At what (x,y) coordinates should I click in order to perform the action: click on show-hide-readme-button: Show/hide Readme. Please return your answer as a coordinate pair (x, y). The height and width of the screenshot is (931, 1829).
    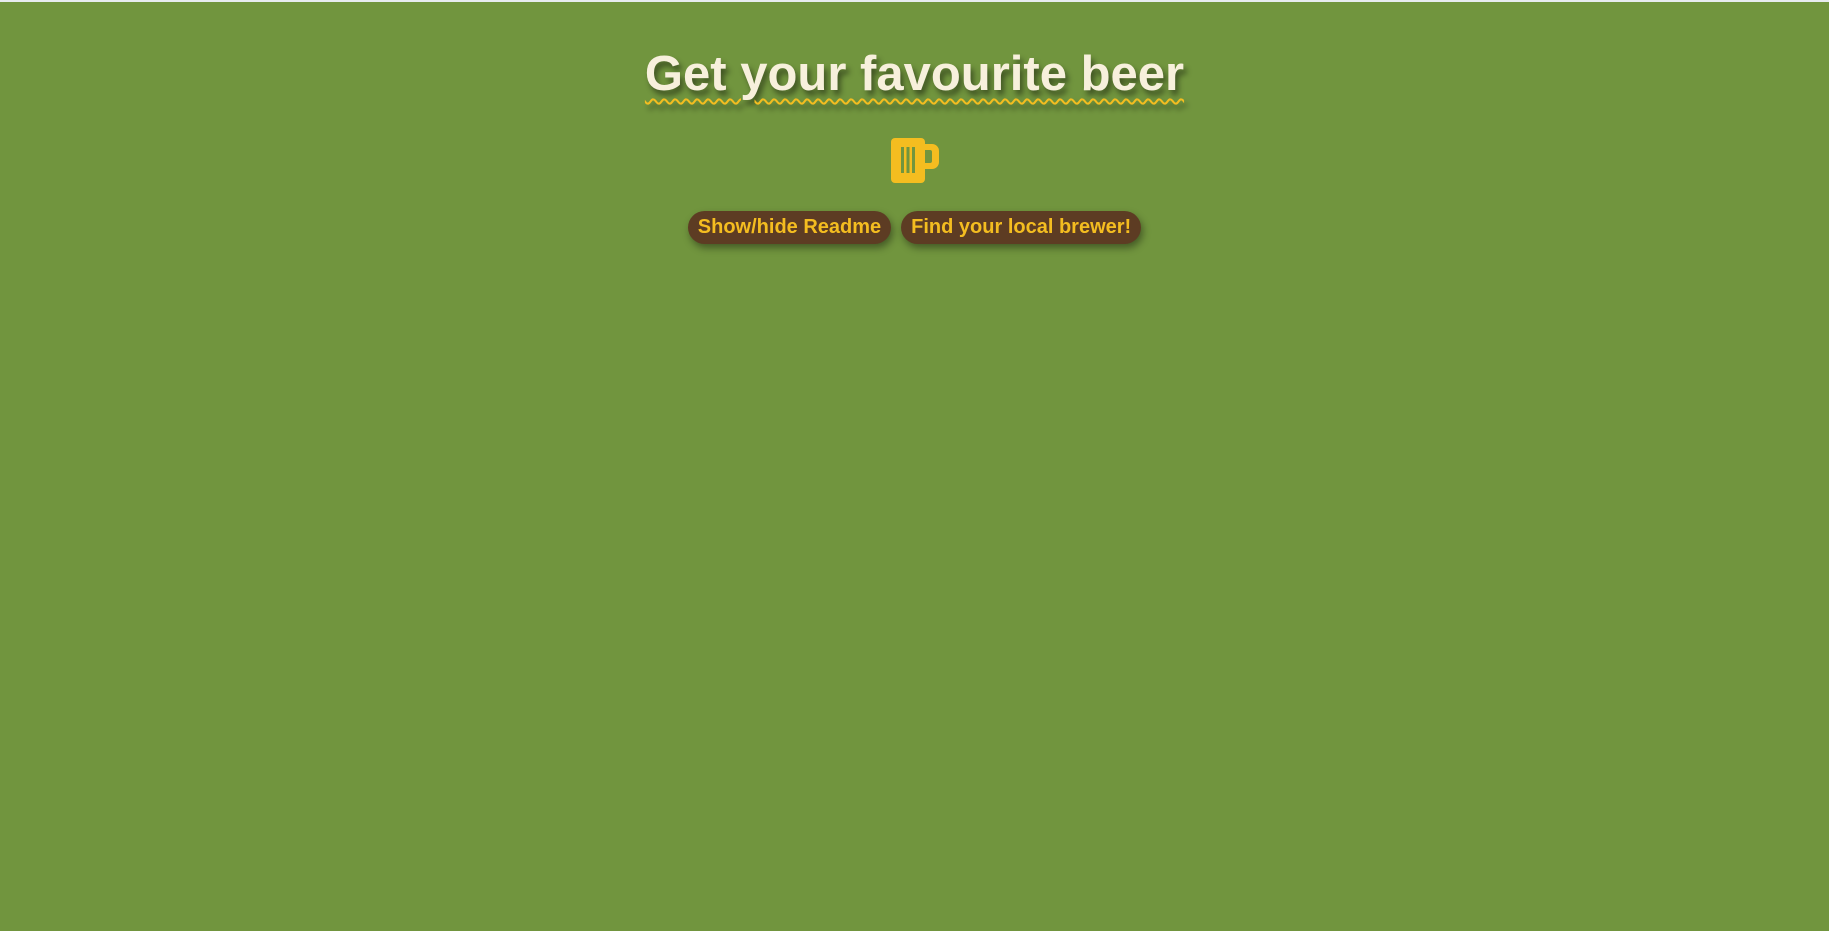
    Looking at the image, I should click on (789, 227).